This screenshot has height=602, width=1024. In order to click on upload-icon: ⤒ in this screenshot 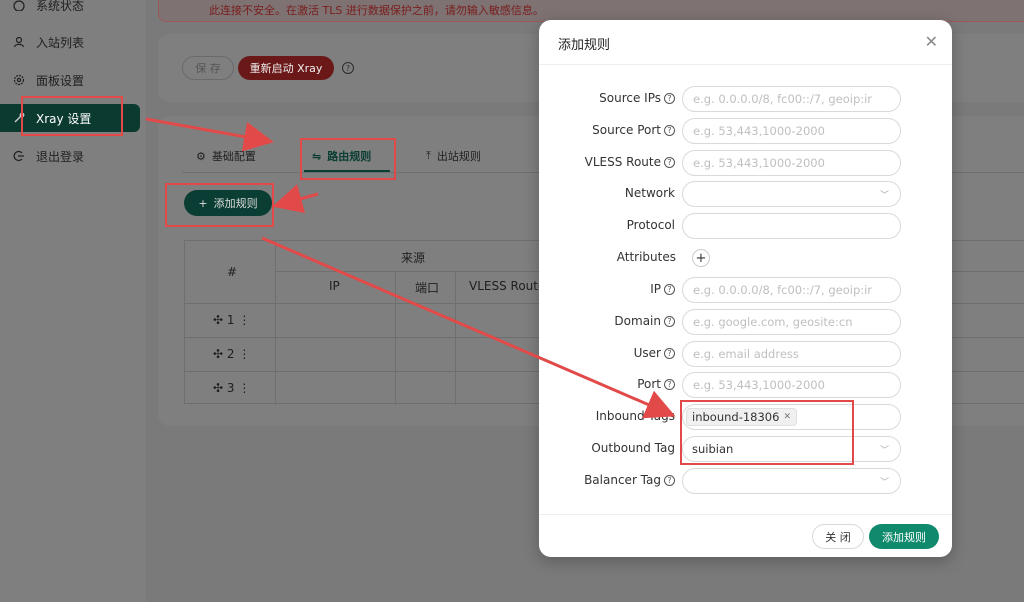, I will do `click(428, 155)`.